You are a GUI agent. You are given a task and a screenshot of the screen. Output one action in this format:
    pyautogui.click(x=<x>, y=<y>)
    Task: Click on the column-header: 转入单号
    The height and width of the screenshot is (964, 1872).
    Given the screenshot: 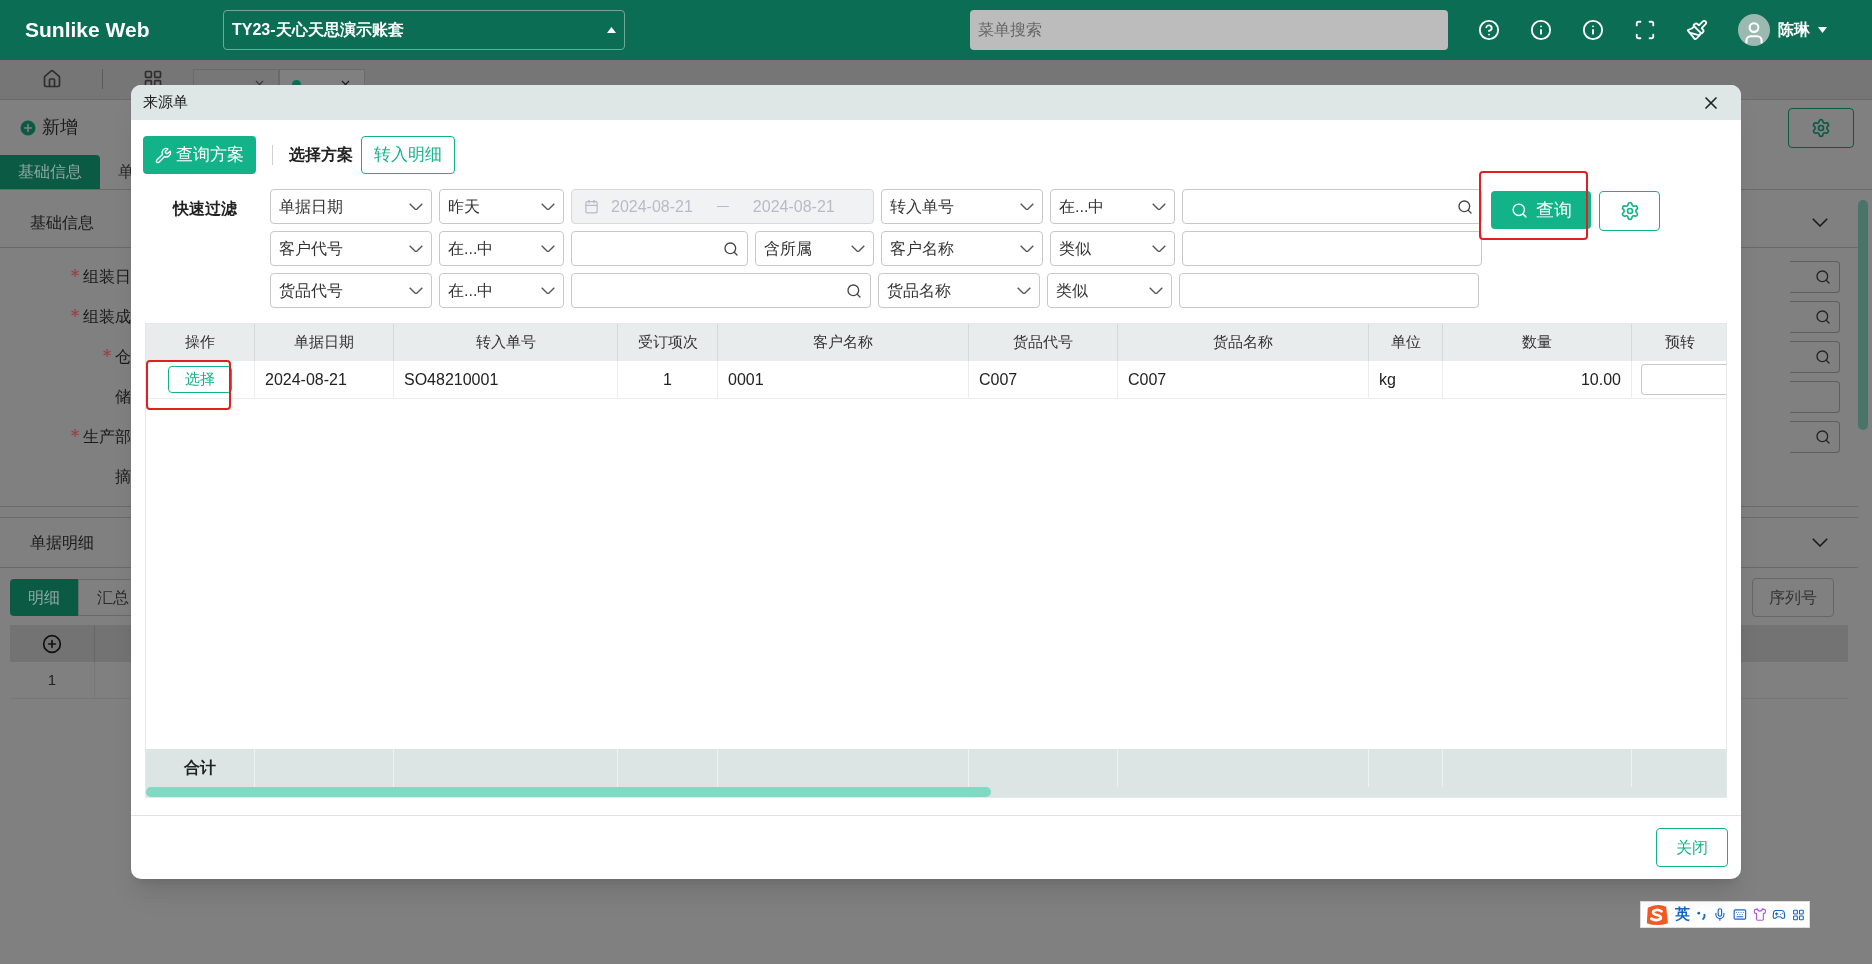 What is the action you would take?
    pyautogui.click(x=506, y=342)
    